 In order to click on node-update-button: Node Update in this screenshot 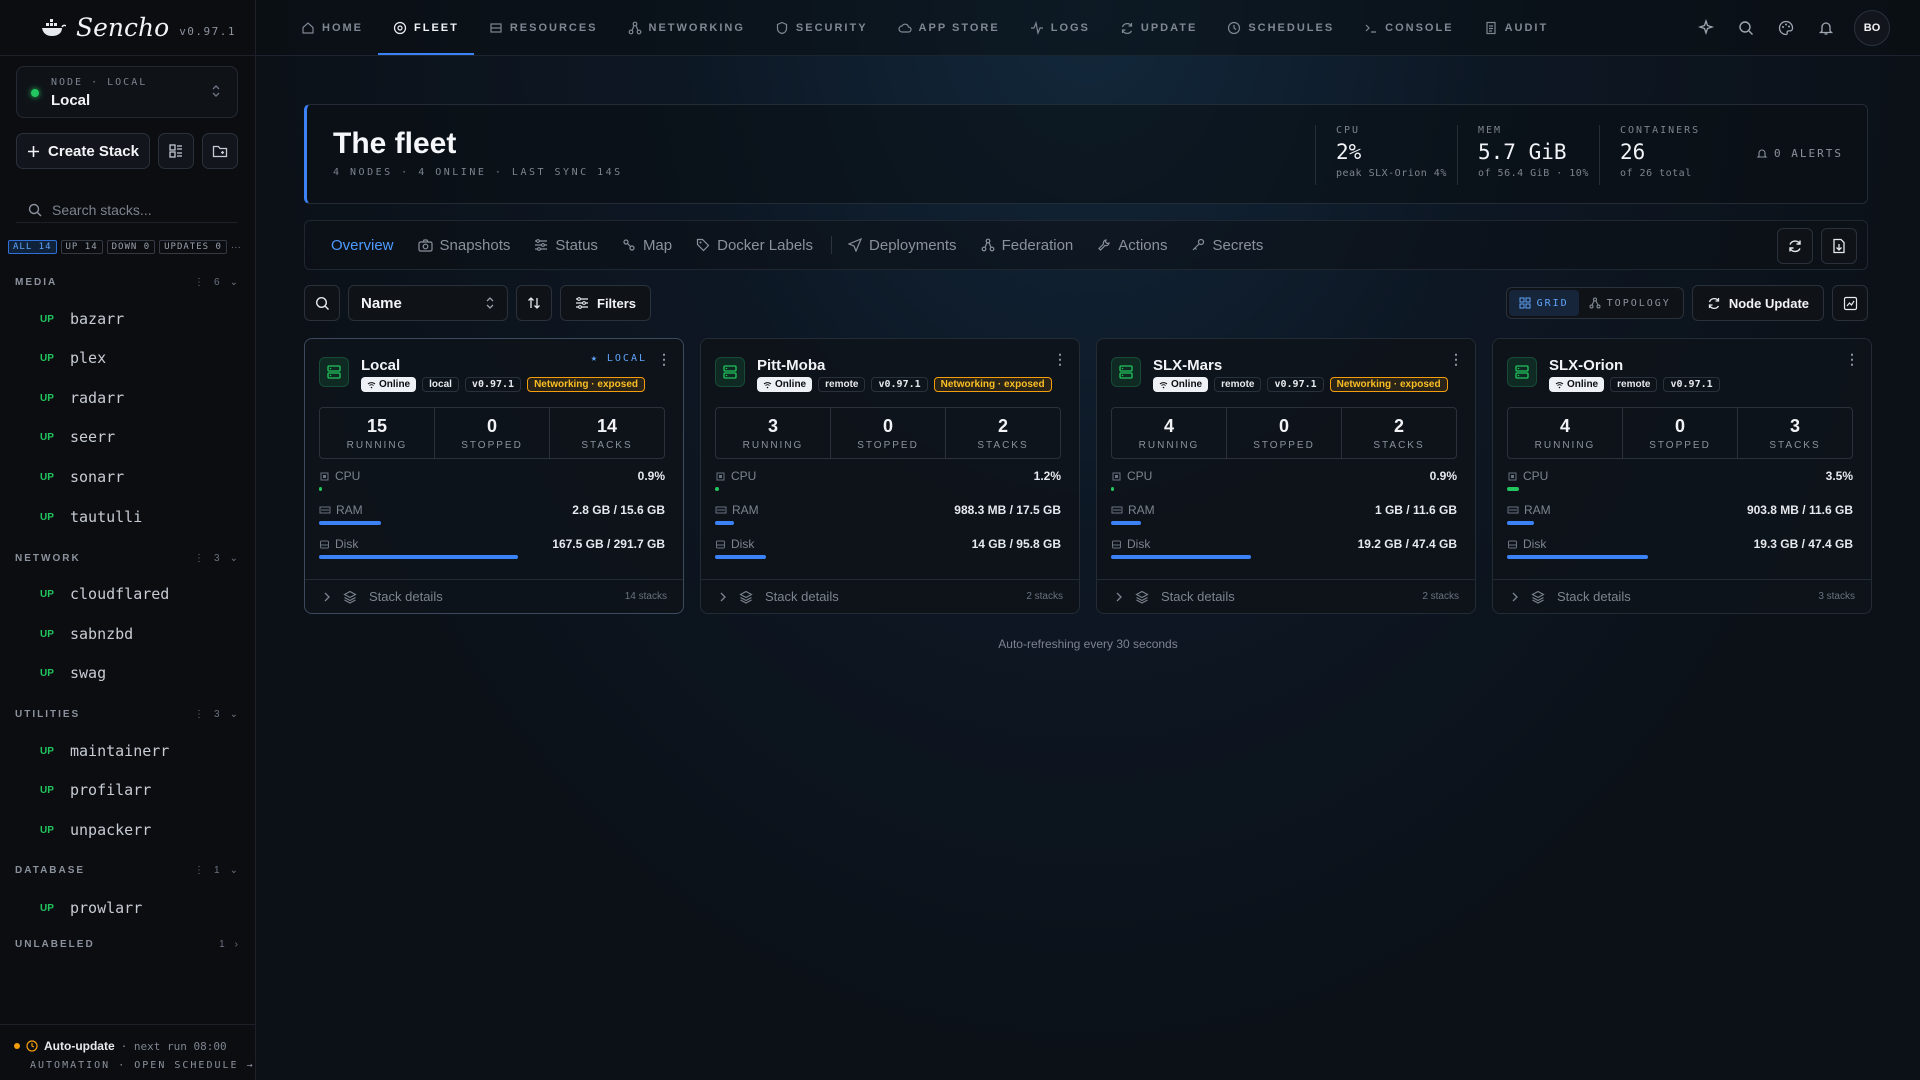, I will do `click(1757, 303)`.